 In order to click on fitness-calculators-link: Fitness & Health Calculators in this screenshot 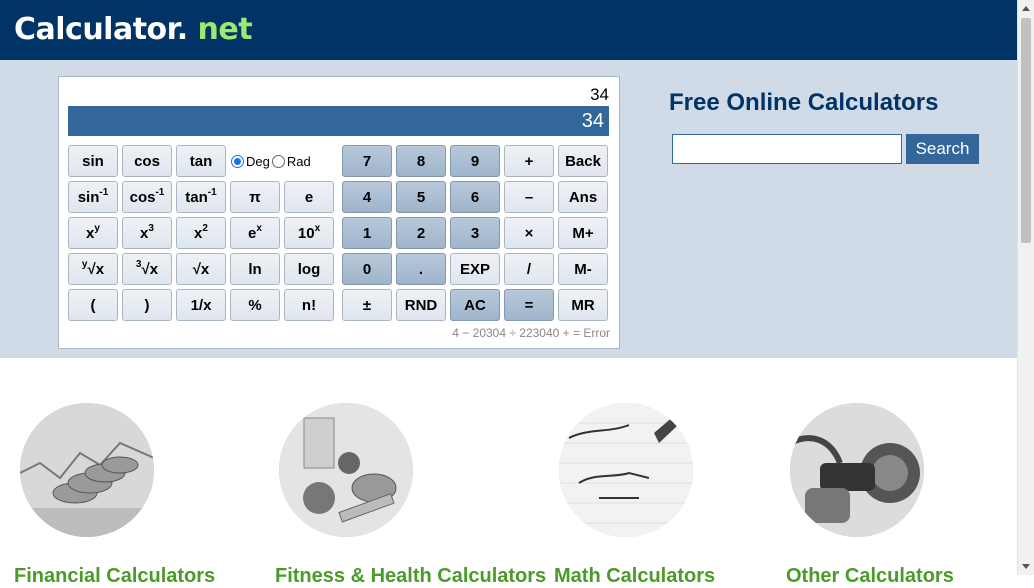, I will do `click(410, 576)`.